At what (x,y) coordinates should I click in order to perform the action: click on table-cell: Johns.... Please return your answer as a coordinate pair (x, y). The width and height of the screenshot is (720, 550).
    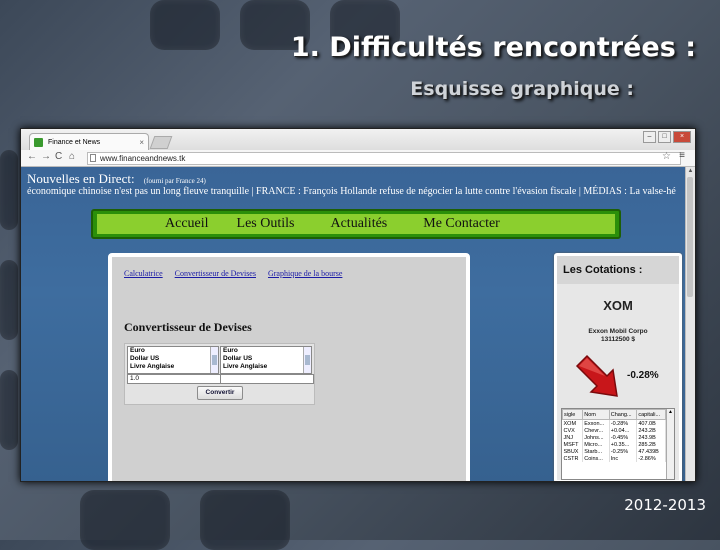
    Looking at the image, I should click on (596, 437).